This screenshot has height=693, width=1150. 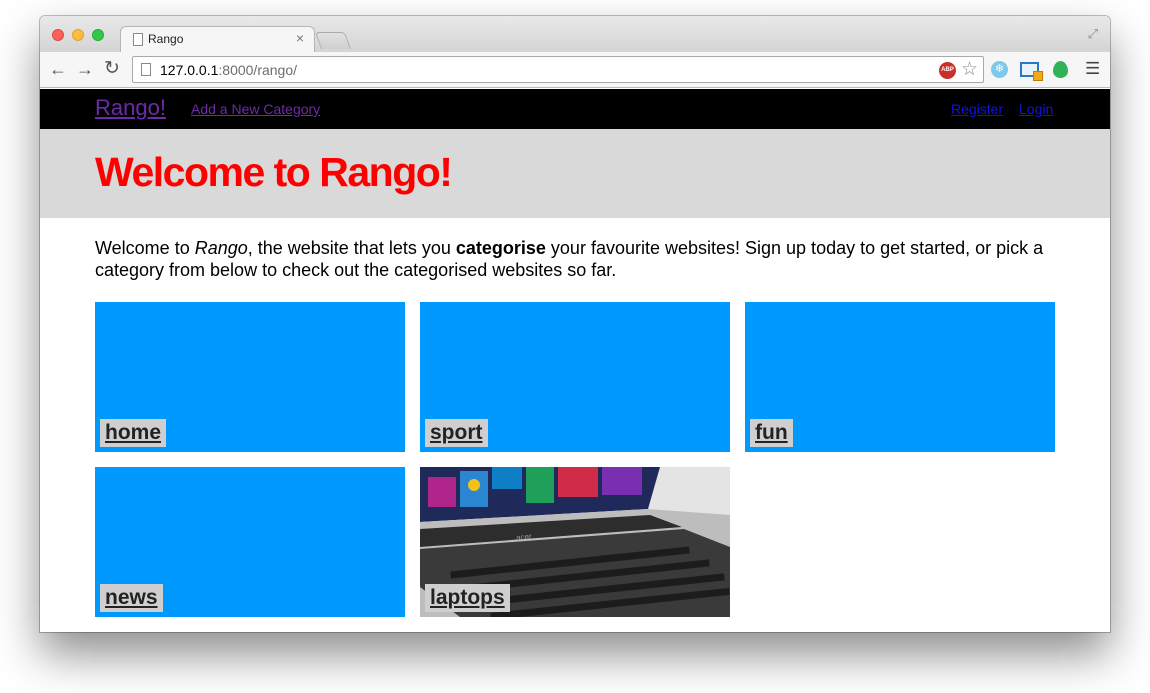 What do you see at coordinates (1092, 69) in the screenshot?
I see `menu-icon: ☰` at bounding box center [1092, 69].